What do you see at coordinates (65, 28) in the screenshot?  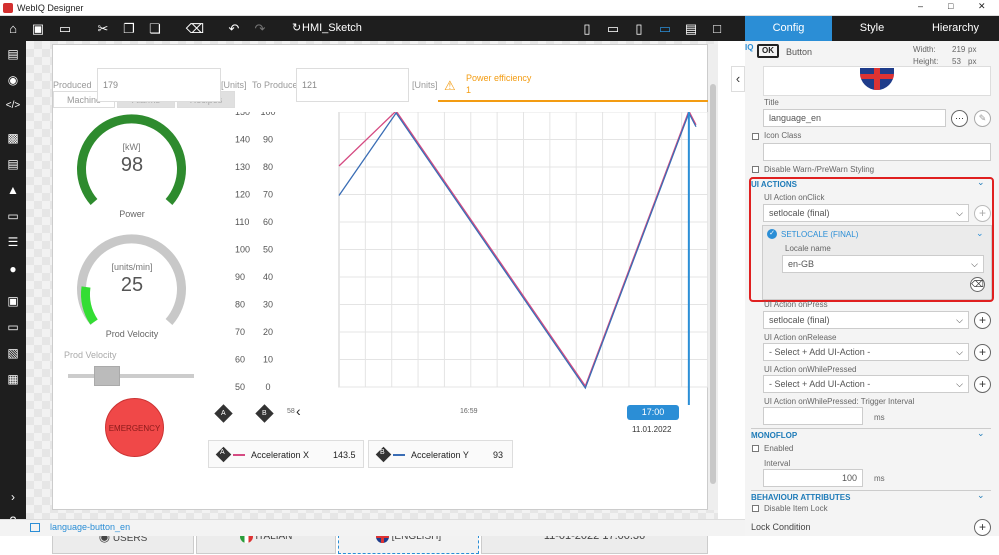 I see `preview-icon: ▭` at bounding box center [65, 28].